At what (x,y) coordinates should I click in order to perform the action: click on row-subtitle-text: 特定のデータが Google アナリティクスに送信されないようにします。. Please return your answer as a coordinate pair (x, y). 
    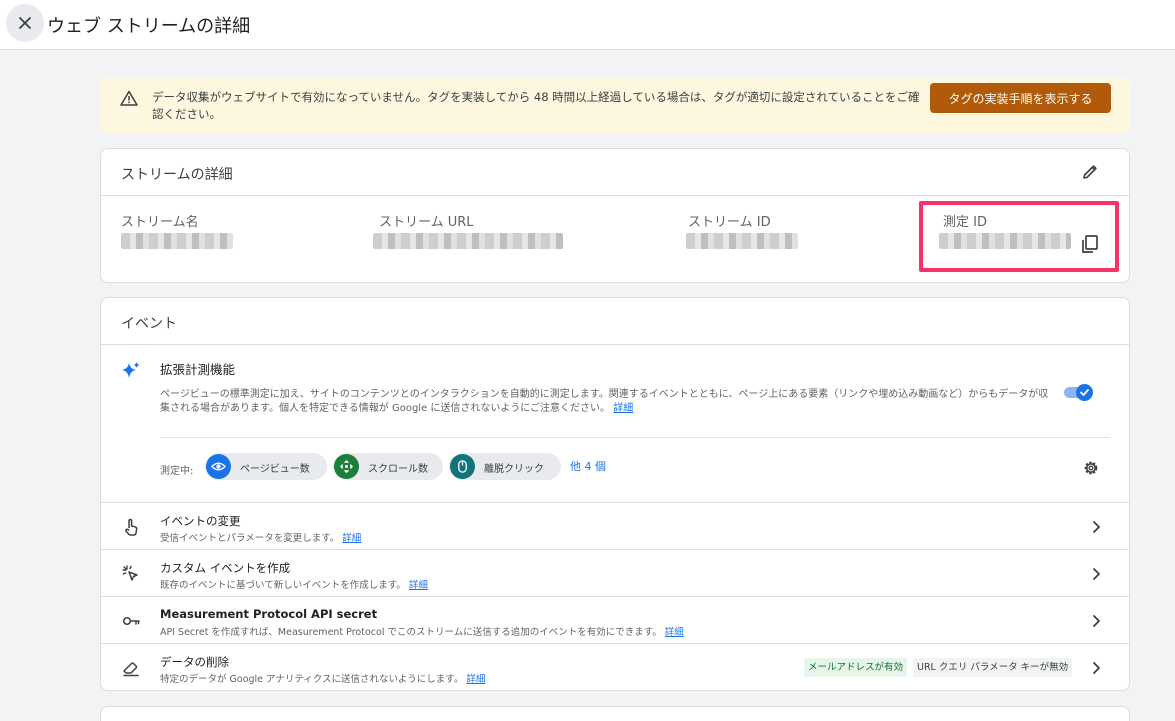
    Looking at the image, I should click on (312, 679).